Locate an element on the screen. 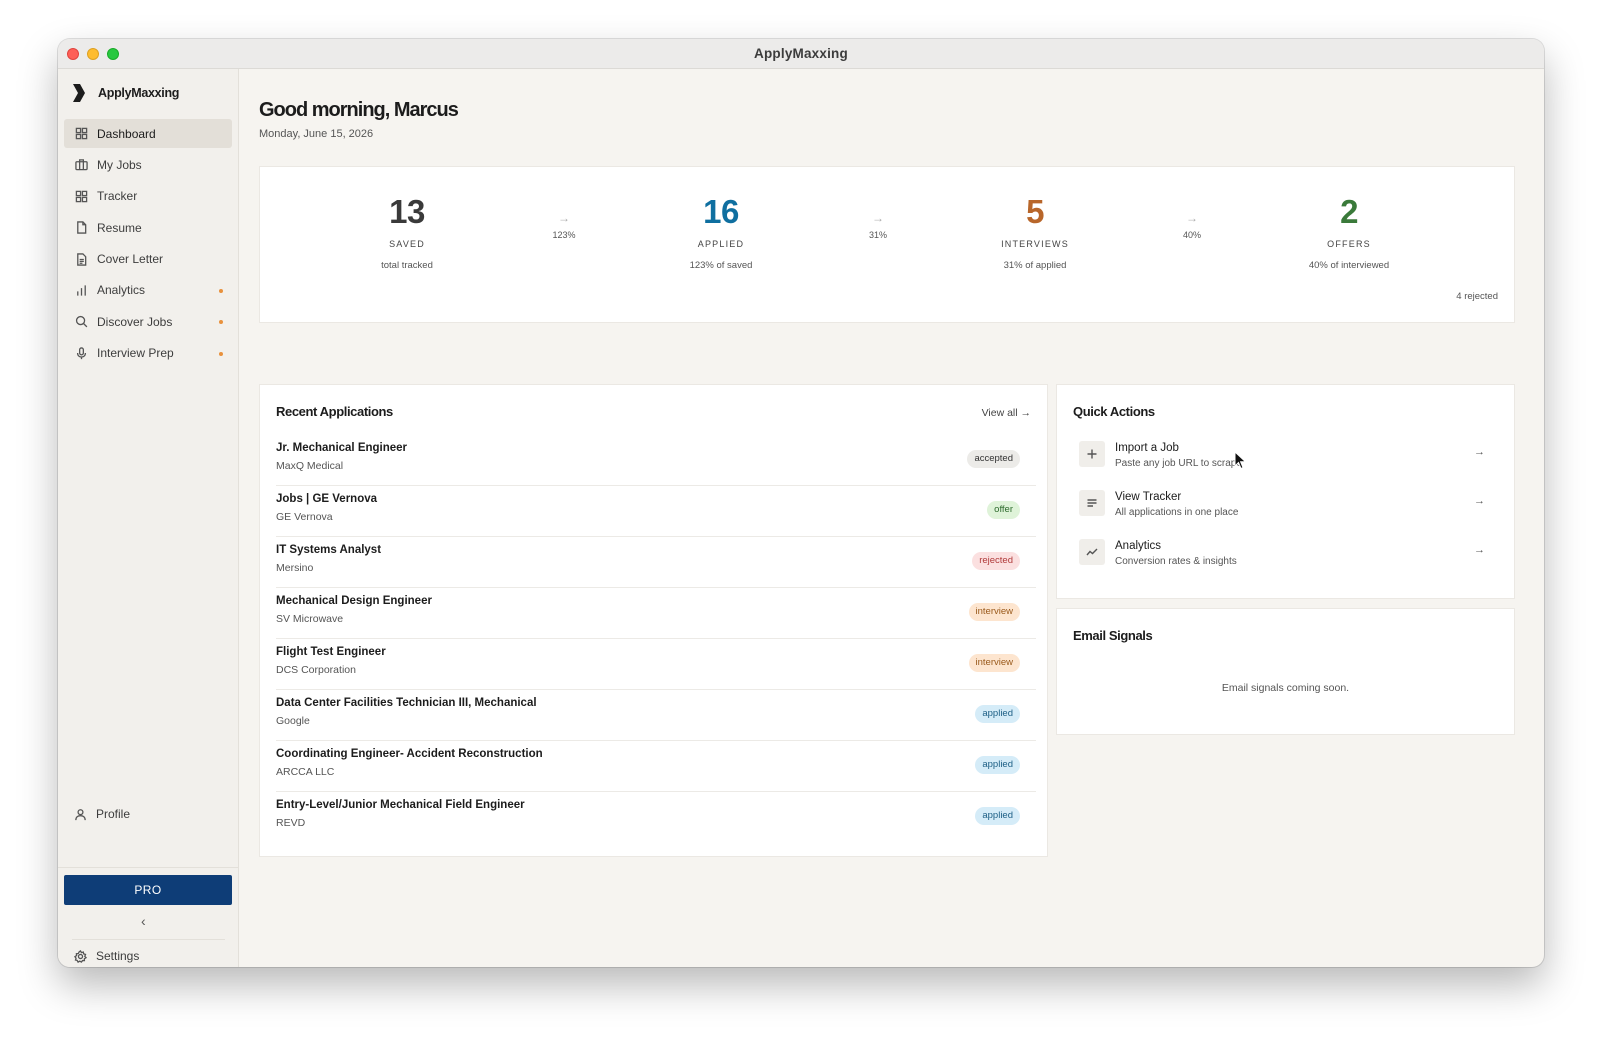 The width and height of the screenshot is (1600, 1043). job-title: Jr. Mechanical Engineer is located at coordinates (342, 448).